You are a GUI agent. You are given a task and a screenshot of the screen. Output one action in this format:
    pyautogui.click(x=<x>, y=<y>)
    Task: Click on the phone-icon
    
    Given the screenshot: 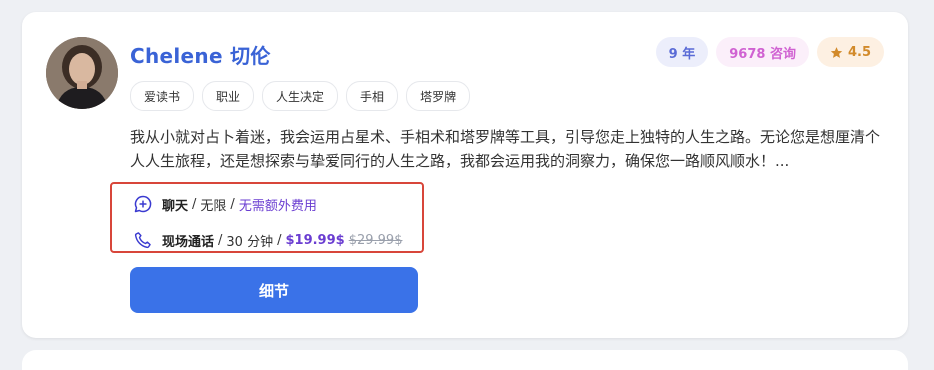 What is the action you would take?
    pyautogui.click(x=142, y=240)
    